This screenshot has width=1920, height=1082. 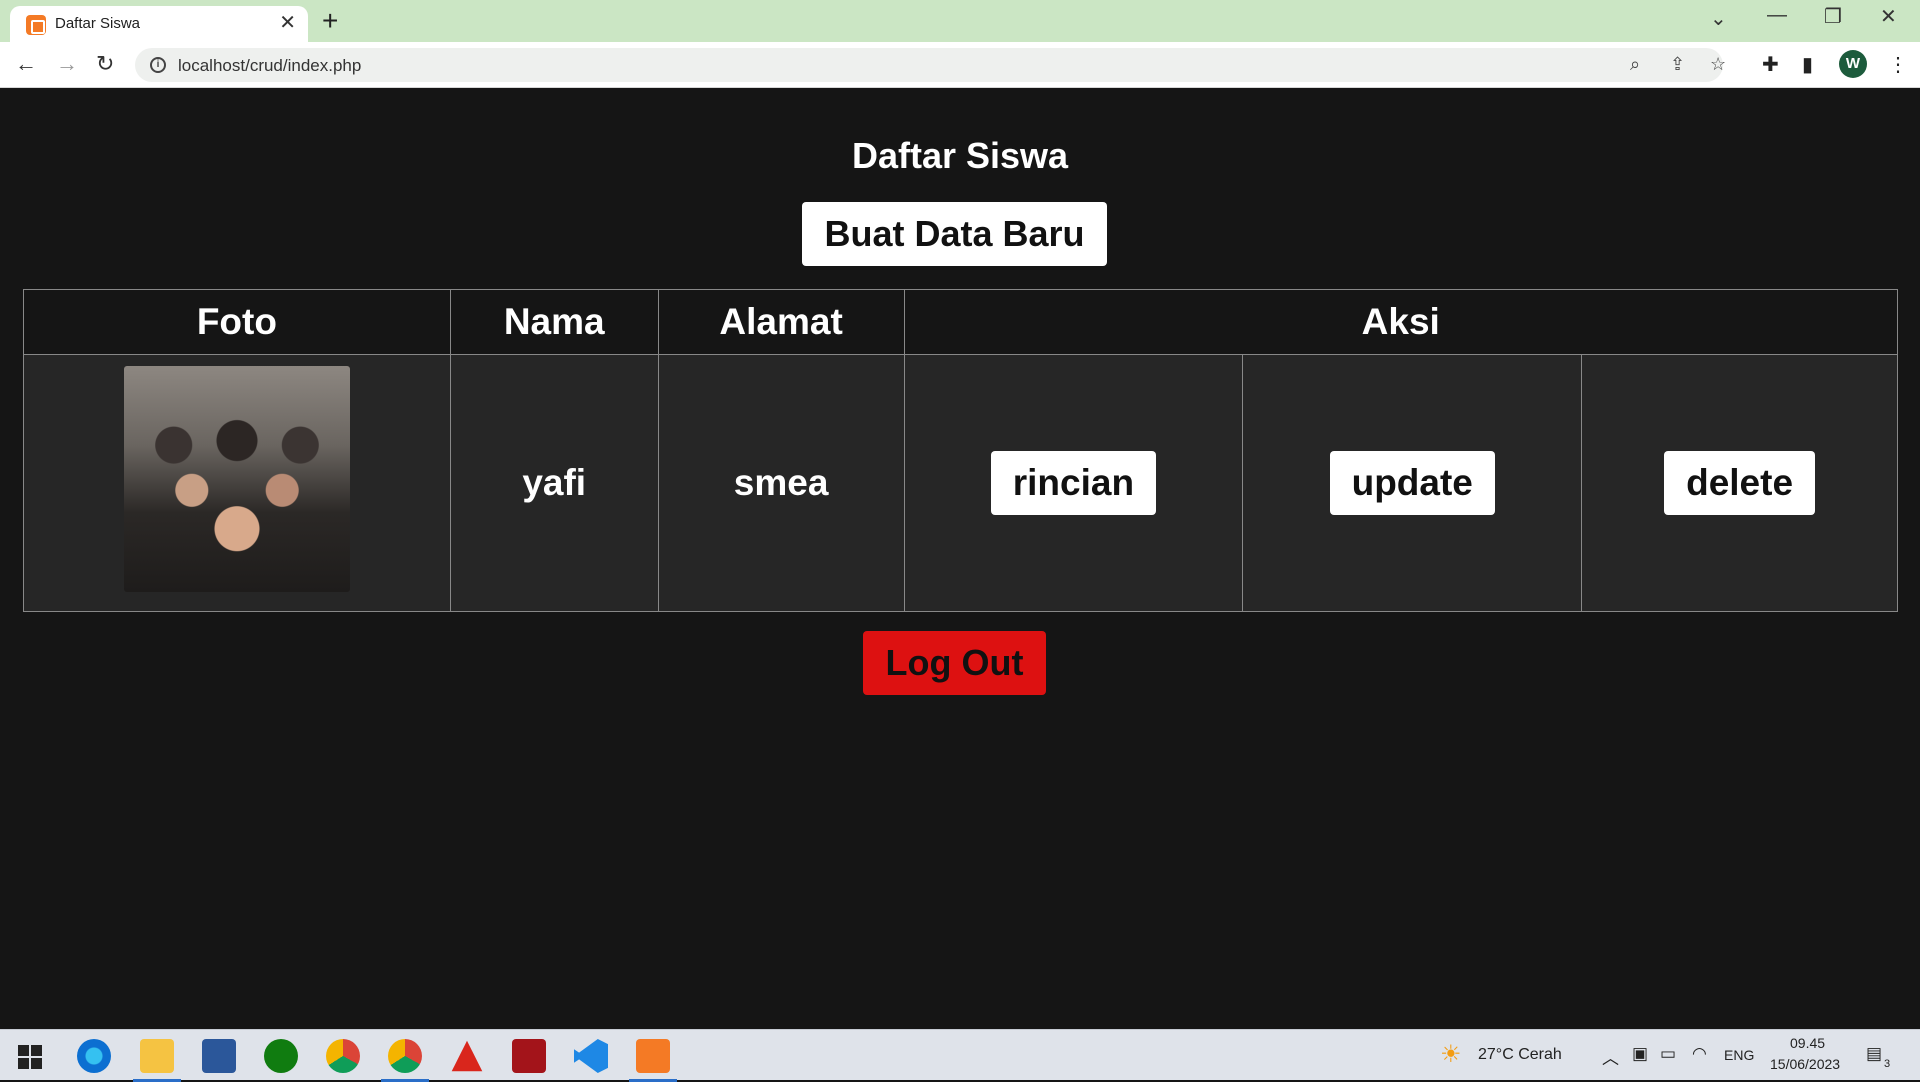 What do you see at coordinates (529, 1056) in the screenshot?
I see `app-red-icon` at bounding box center [529, 1056].